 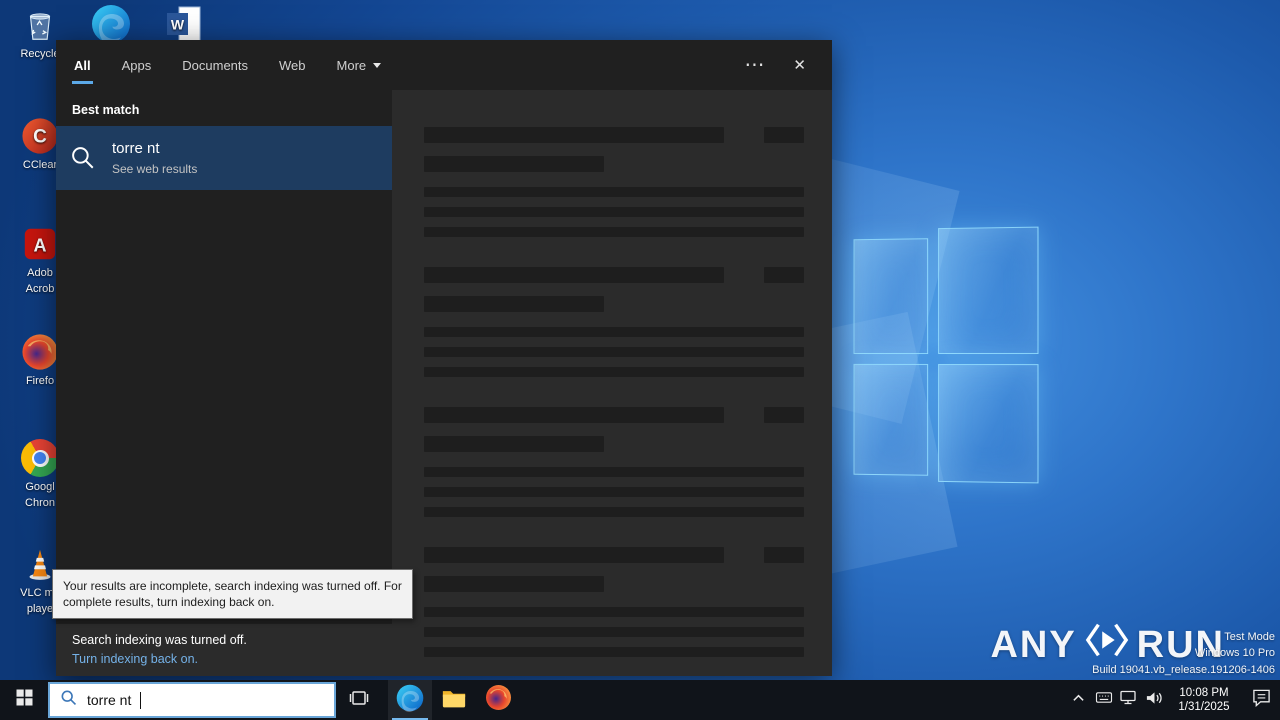 What do you see at coordinates (224, 659) in the screenshot?
I see `turn-indexing-on-link: Turn indexing back on.` at bounding box center [224, 659].